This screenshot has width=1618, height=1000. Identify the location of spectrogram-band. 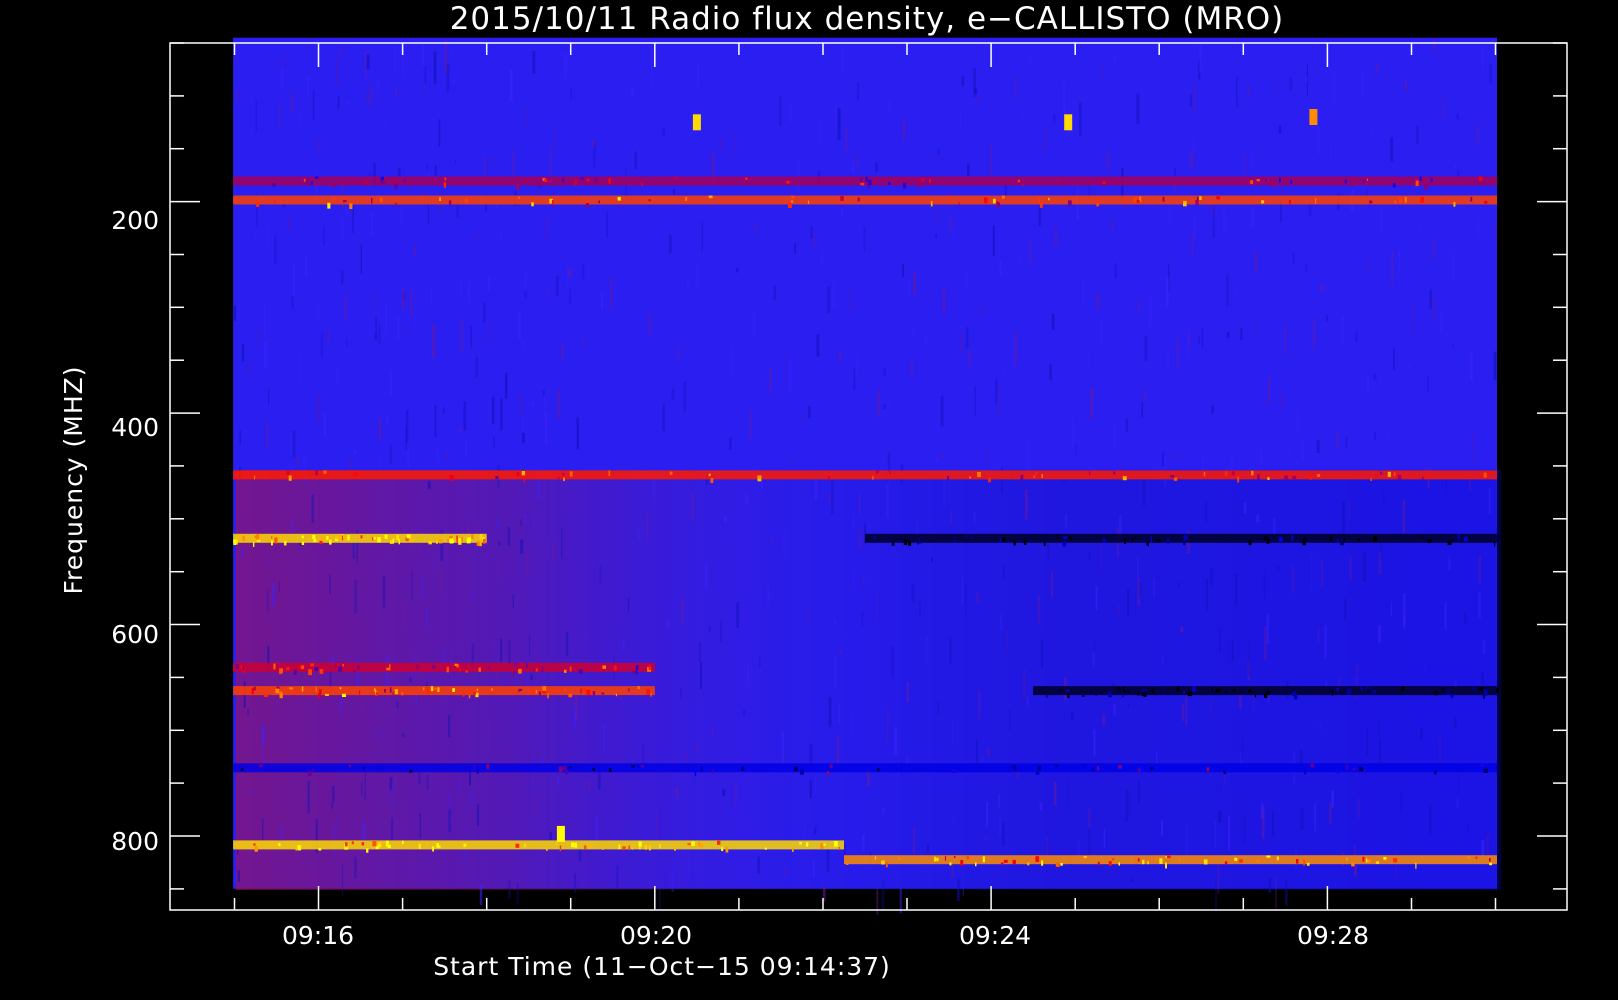
(865, 475).